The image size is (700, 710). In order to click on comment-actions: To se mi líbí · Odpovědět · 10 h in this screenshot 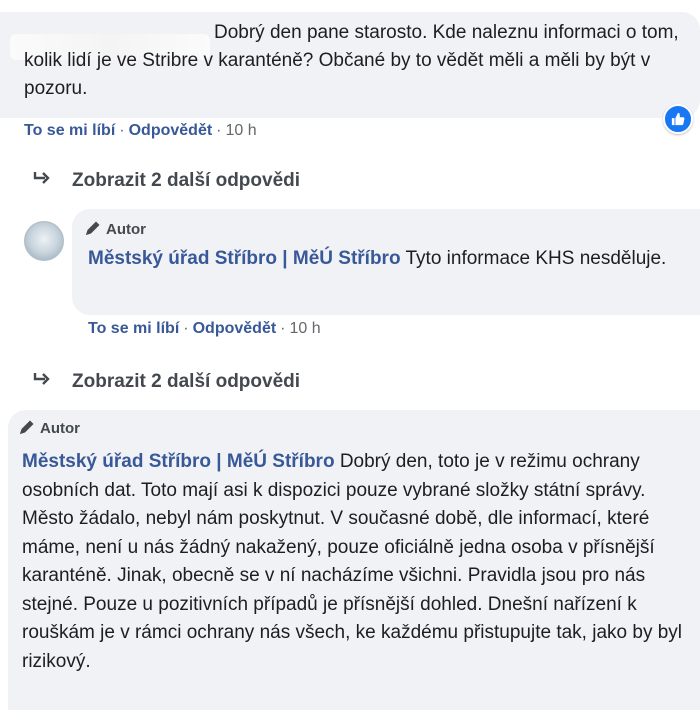, I will do `click(140, 131)`.